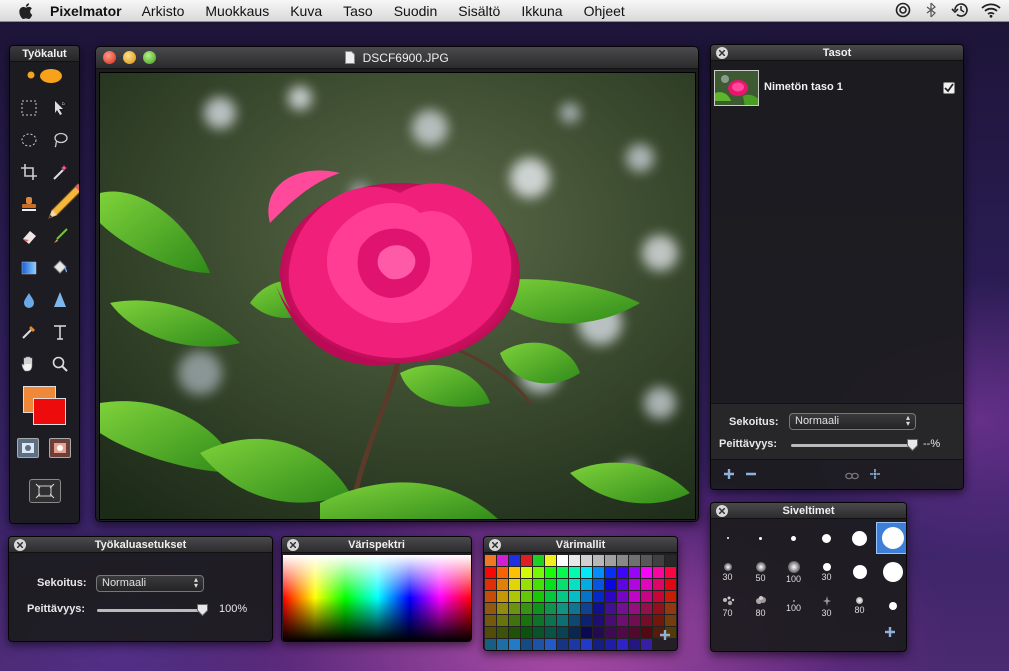 This screenshot has width=1009, height=671. Describe the element at coordinates (49, 411) in the screenshot. I see `background-color-swatch` at that location.